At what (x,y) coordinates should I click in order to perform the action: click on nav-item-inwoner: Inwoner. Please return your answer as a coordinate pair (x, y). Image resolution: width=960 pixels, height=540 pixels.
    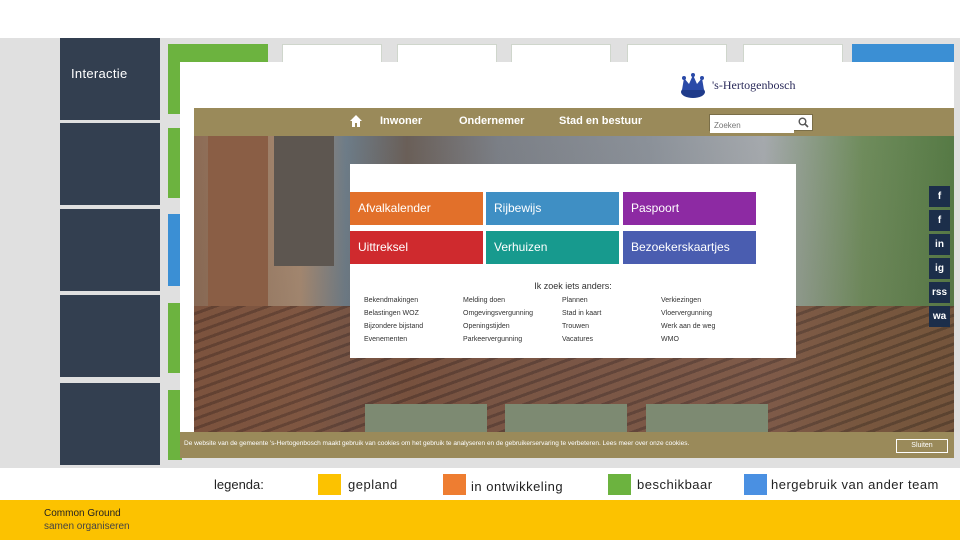
    Looking at the image, I should click on (401, 121).